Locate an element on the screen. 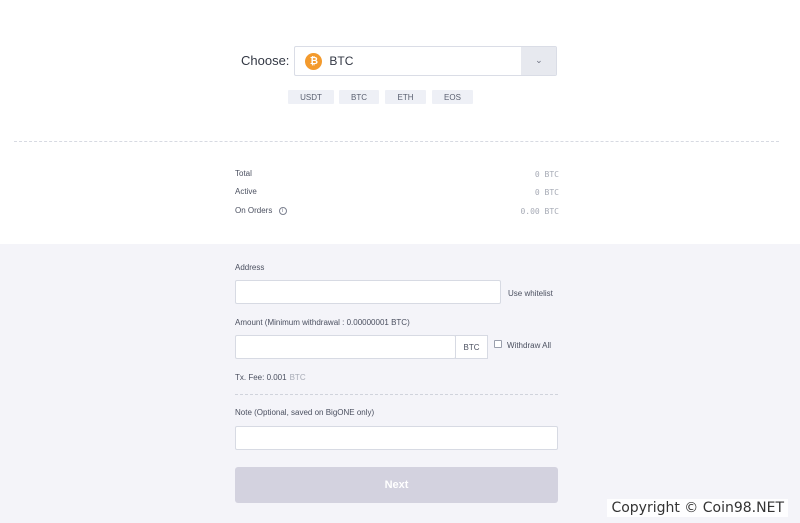 This screenshot has height=523, width=800. tx-fee: Tx. Fee: 0.001 BTC is located at coordinates (270, 377).